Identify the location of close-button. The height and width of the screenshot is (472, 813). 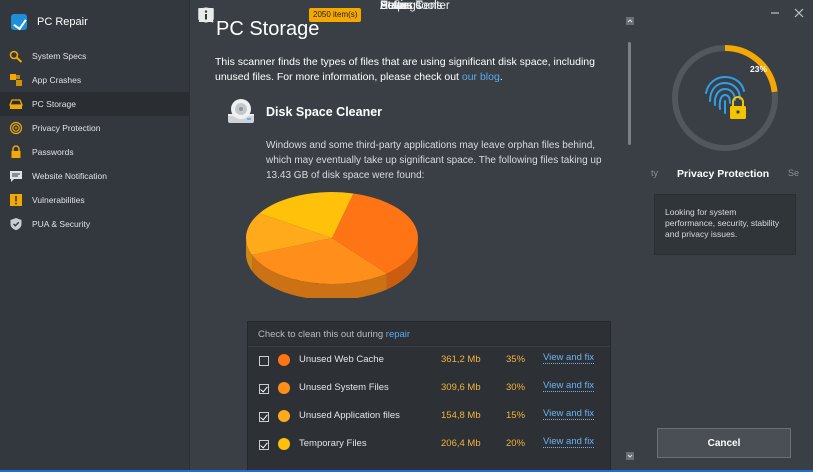
(799, 13).